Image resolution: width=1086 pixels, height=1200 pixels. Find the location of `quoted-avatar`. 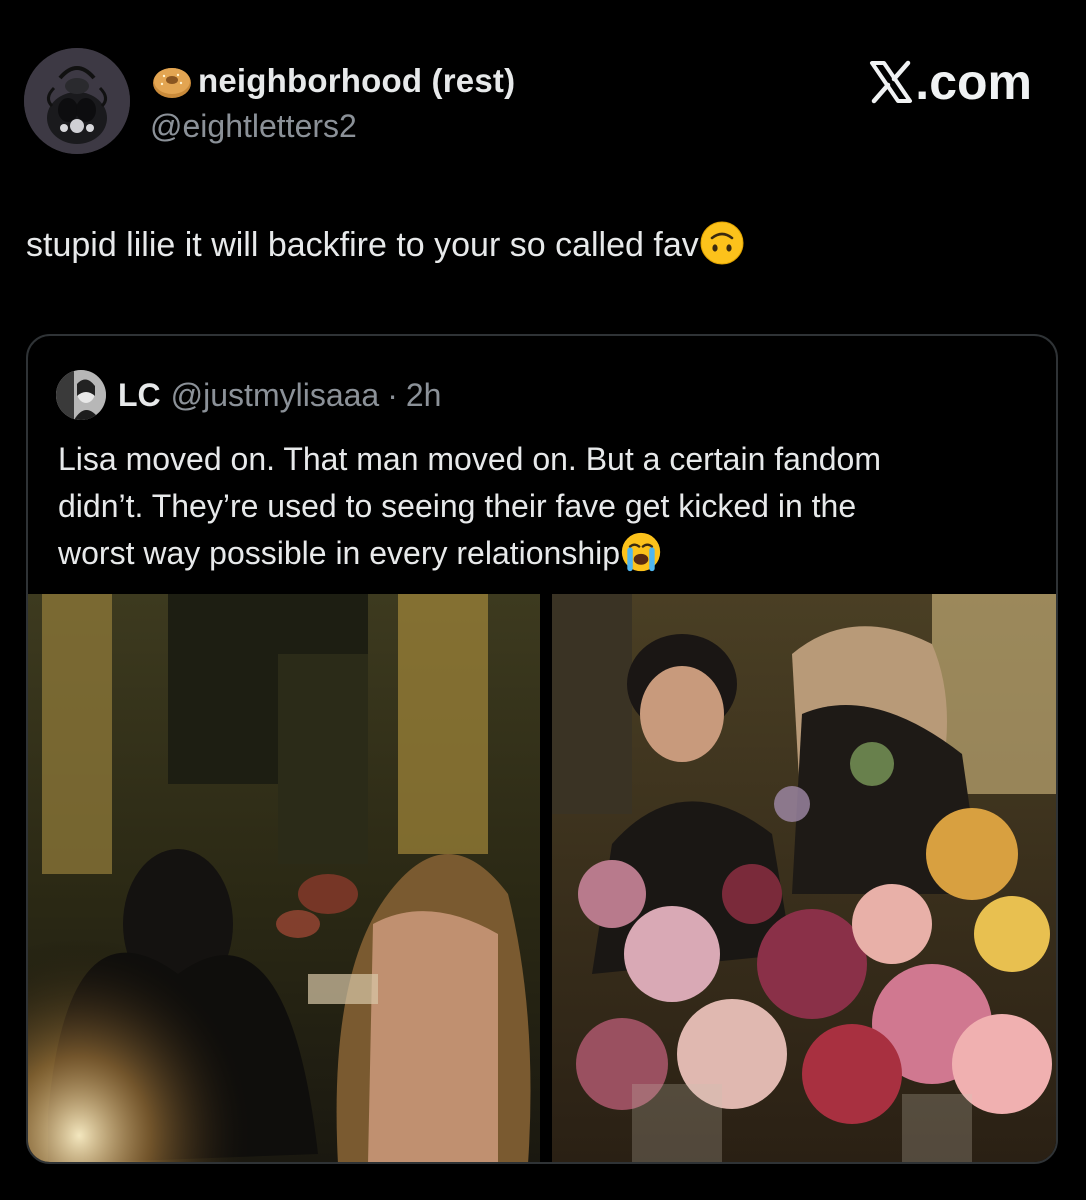

quoted-avatar is located at coordinates (81, 395).